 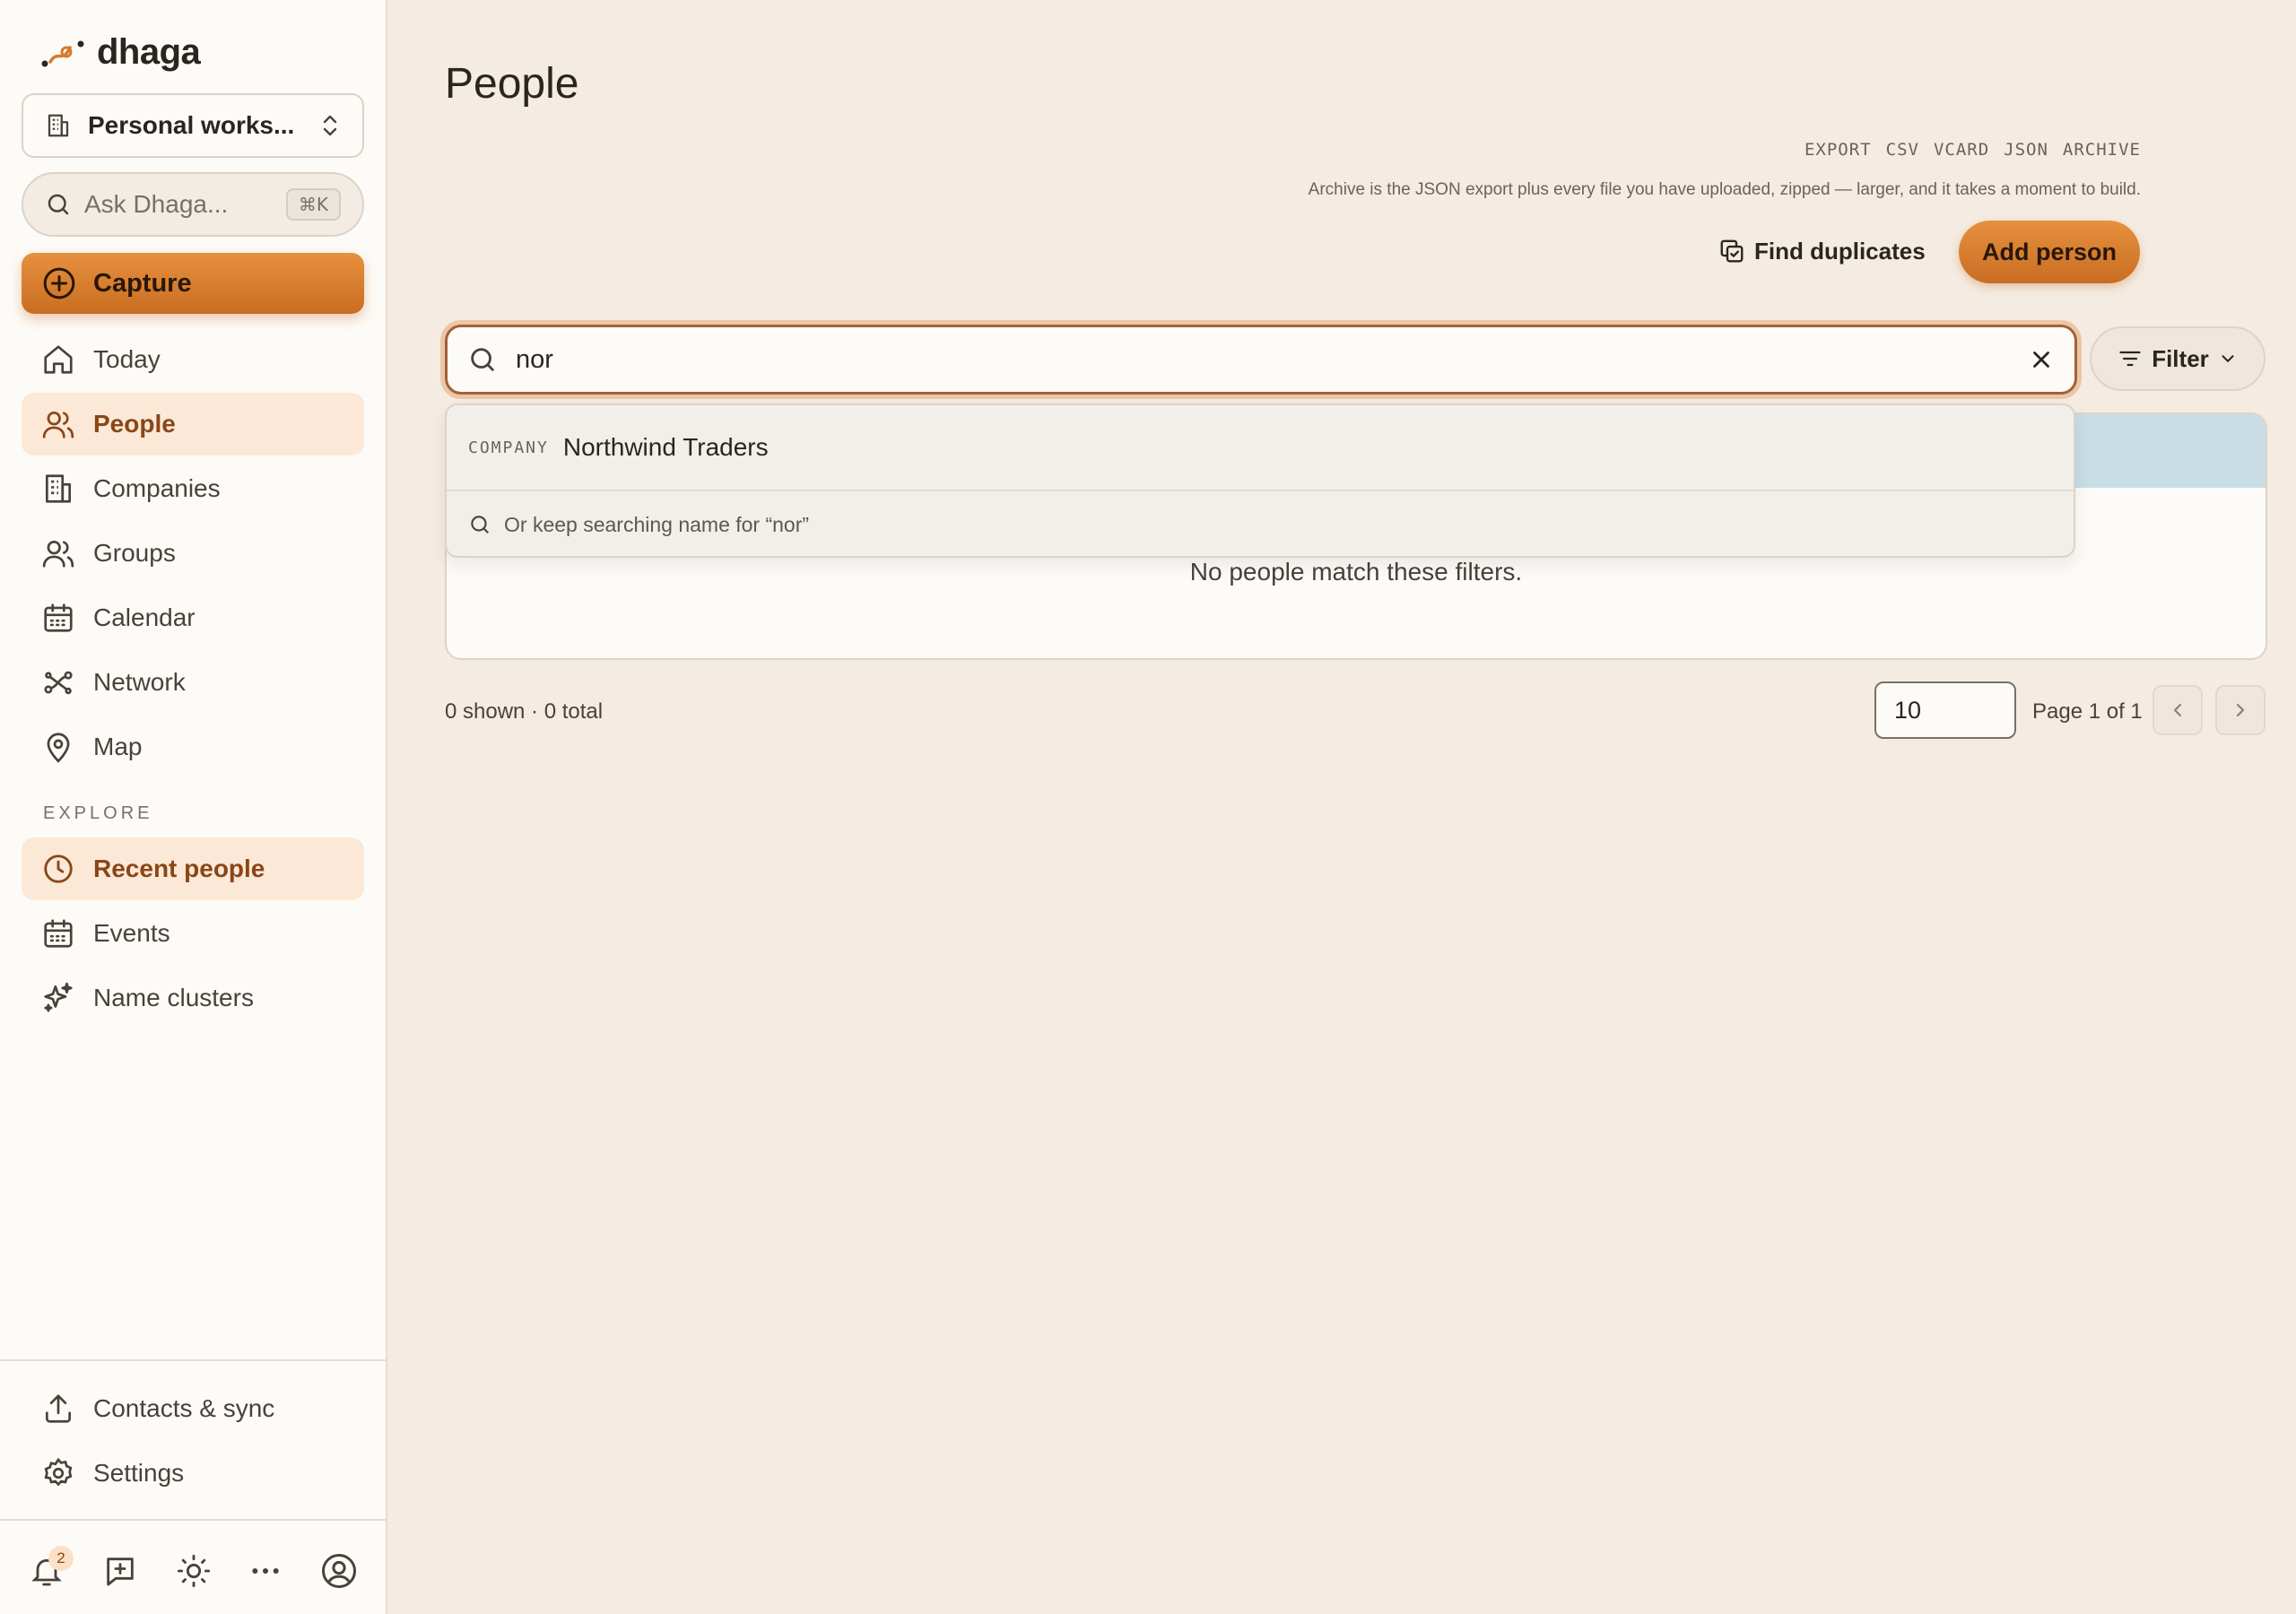 I want to click on nav-label: Settings, so click(x=139, y=1473).